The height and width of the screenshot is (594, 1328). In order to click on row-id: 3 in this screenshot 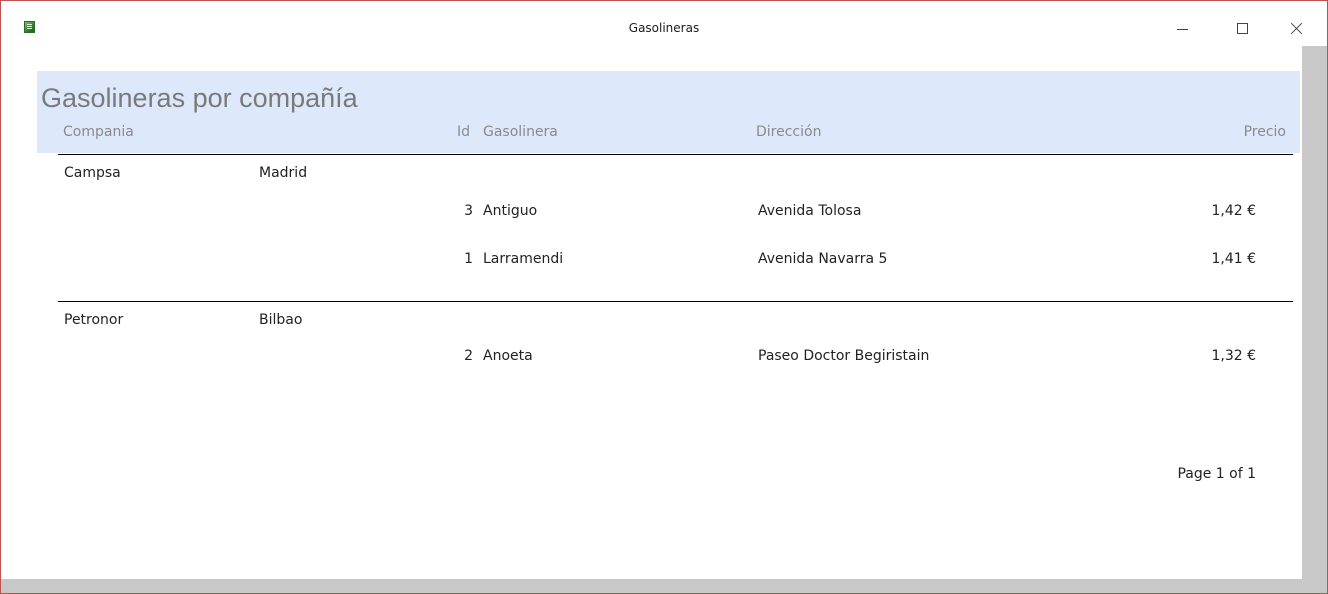, I will do `click(468, 211)`.